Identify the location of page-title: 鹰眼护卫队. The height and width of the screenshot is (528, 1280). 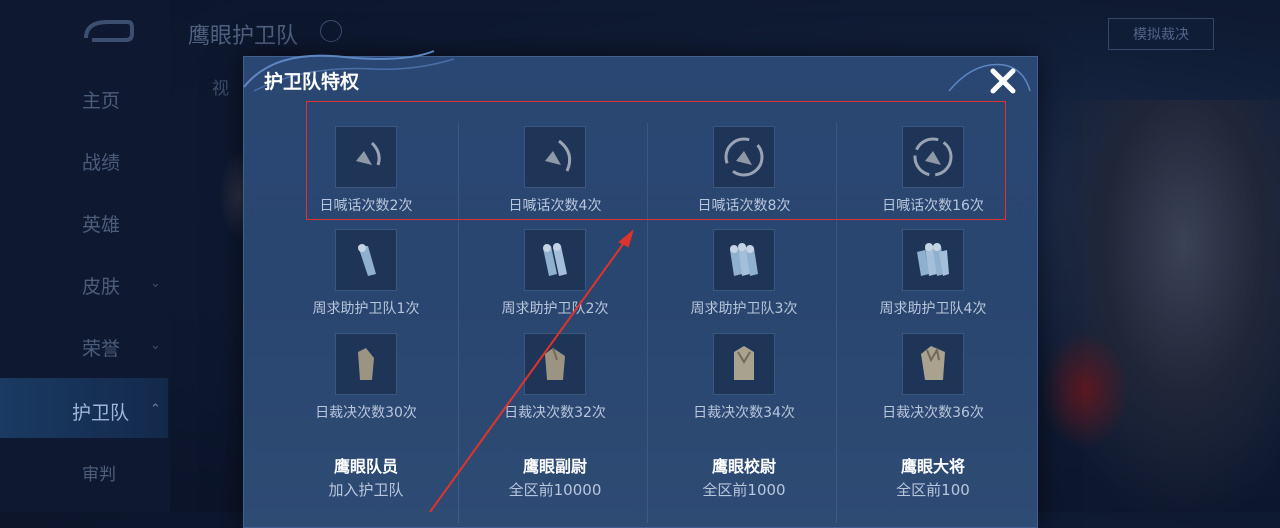
(243, 36).